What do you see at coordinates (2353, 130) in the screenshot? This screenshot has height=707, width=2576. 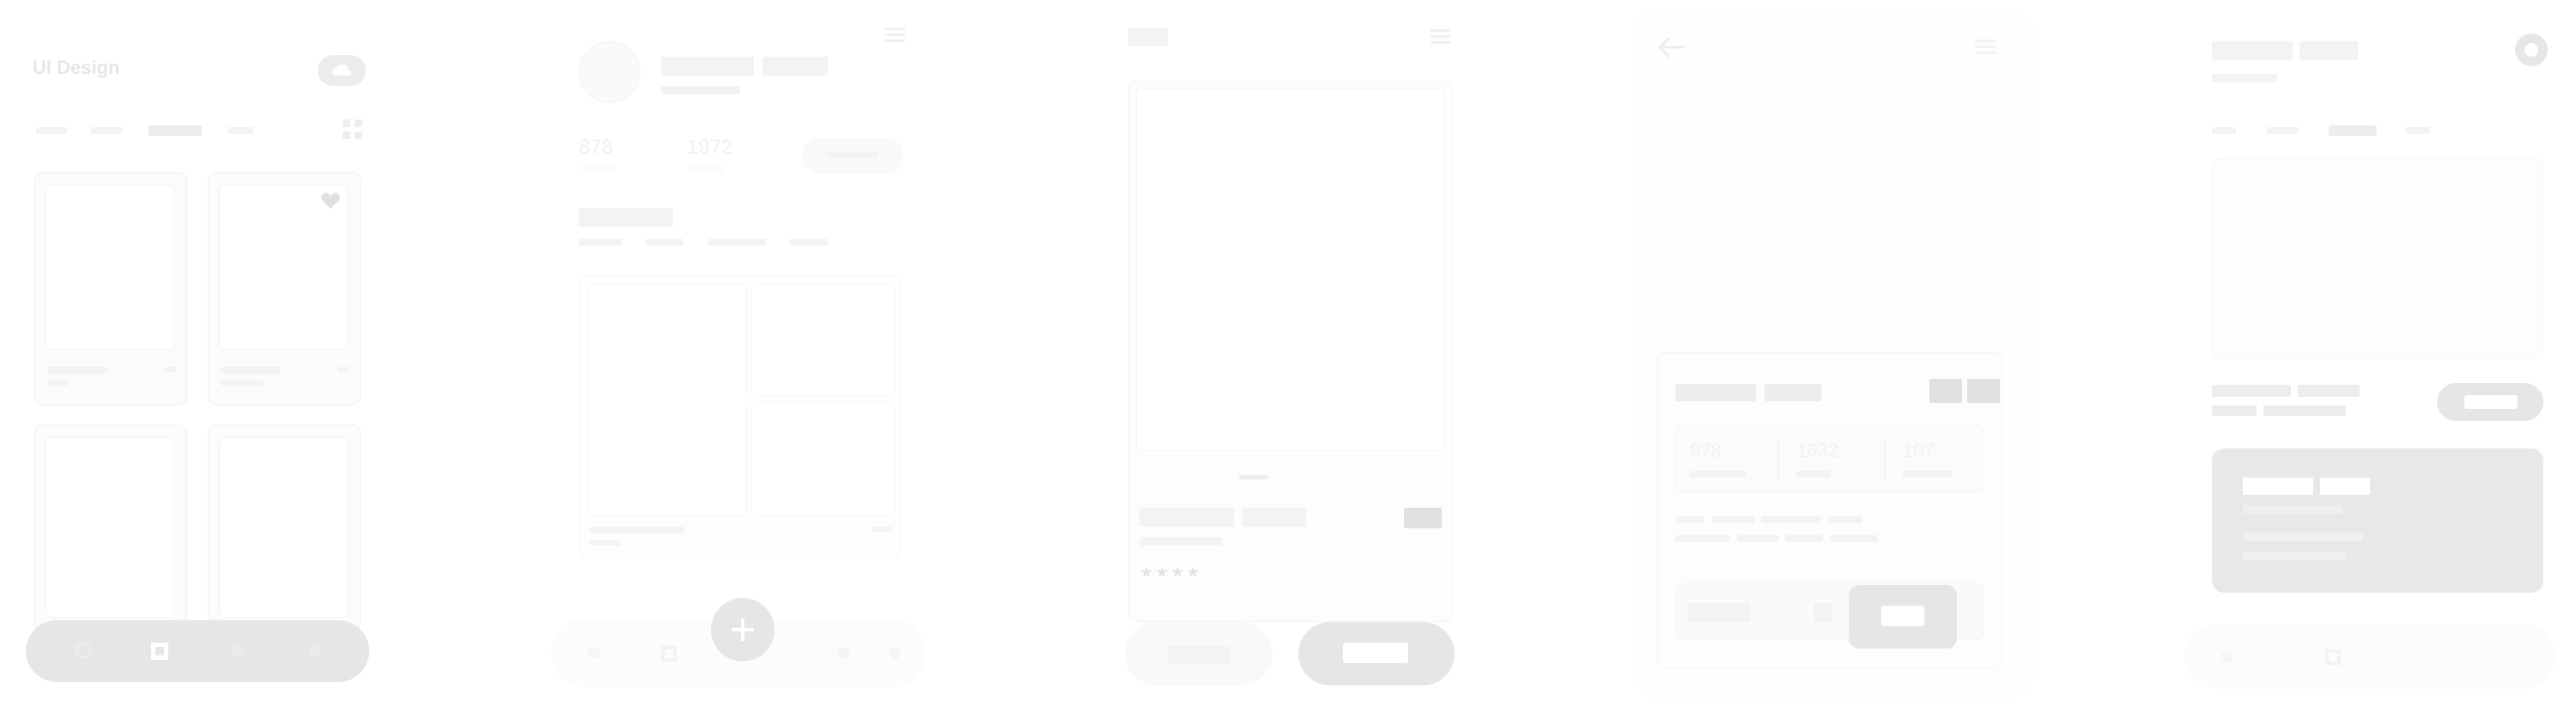 I see `settings-tab-3-active` at bounding box center [2353, 130].